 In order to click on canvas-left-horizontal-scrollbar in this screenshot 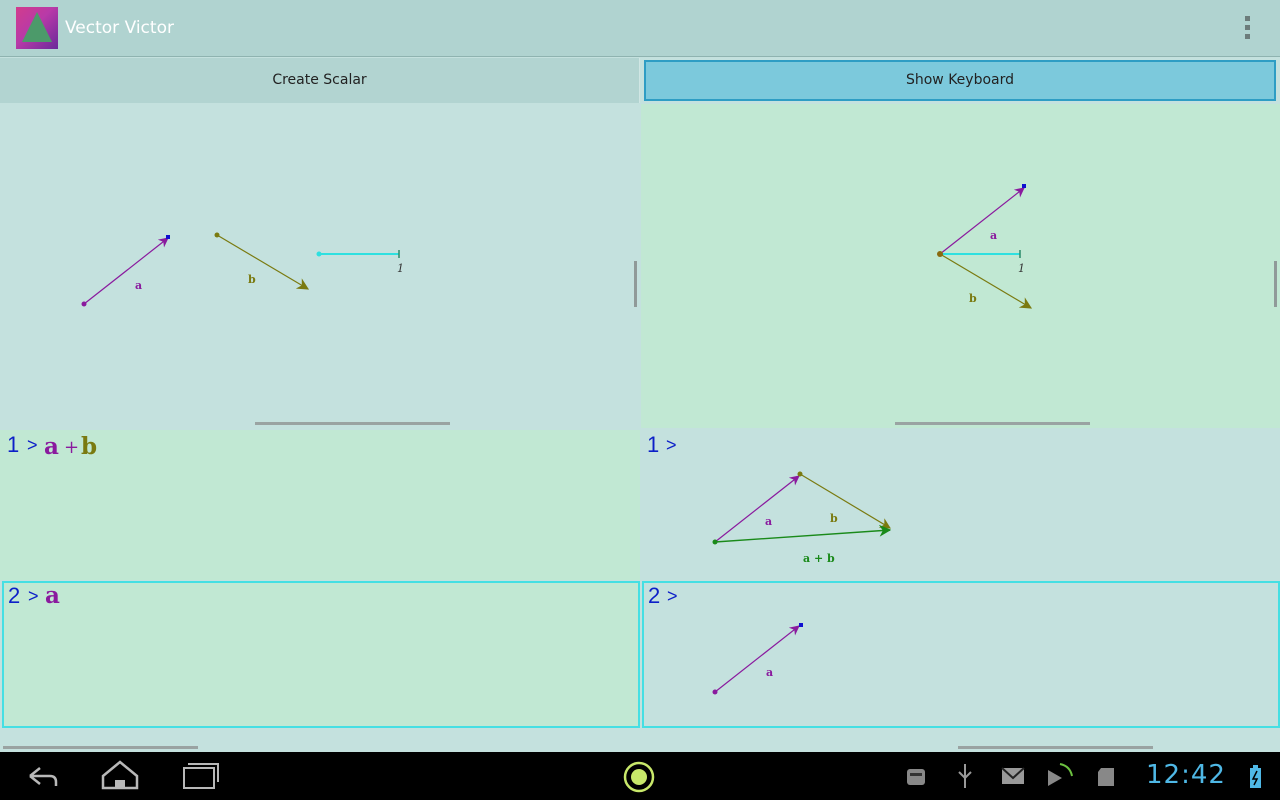, I will do `click(352, 423)`.